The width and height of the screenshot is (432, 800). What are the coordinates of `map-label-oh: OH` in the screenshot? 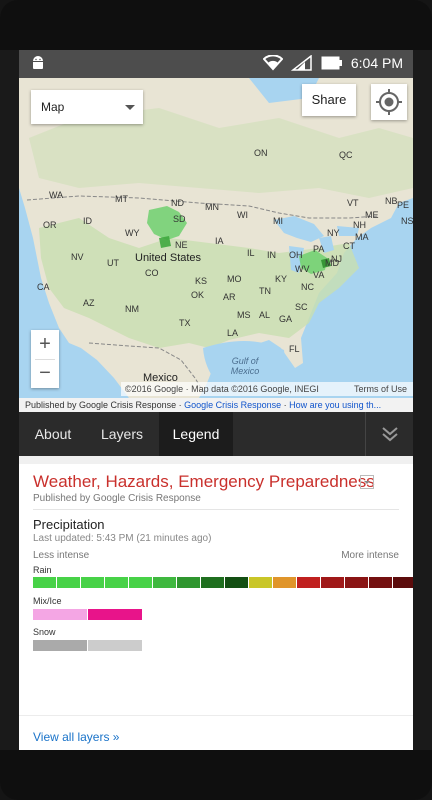 It's located at (296, 255).